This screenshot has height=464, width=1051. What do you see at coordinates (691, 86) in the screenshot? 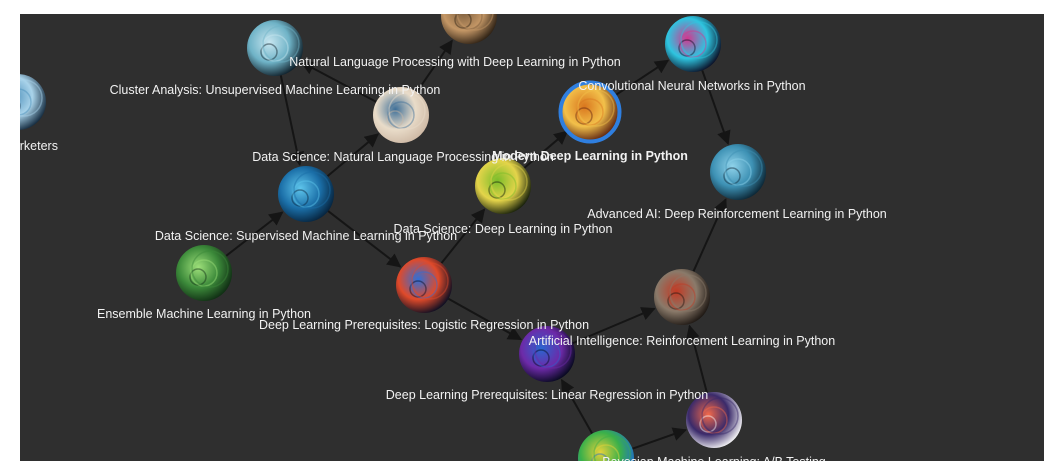
I see `node-label-cnn: Convolutional Neural Networks in Python` at bounding box center [691, 86].